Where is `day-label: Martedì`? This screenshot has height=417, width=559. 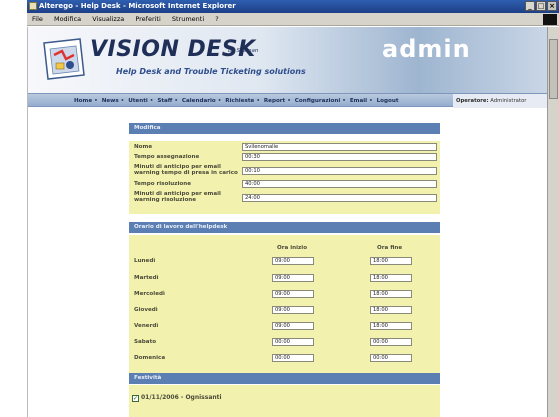 day-label: Martedì is located at coordinates (146, 278).